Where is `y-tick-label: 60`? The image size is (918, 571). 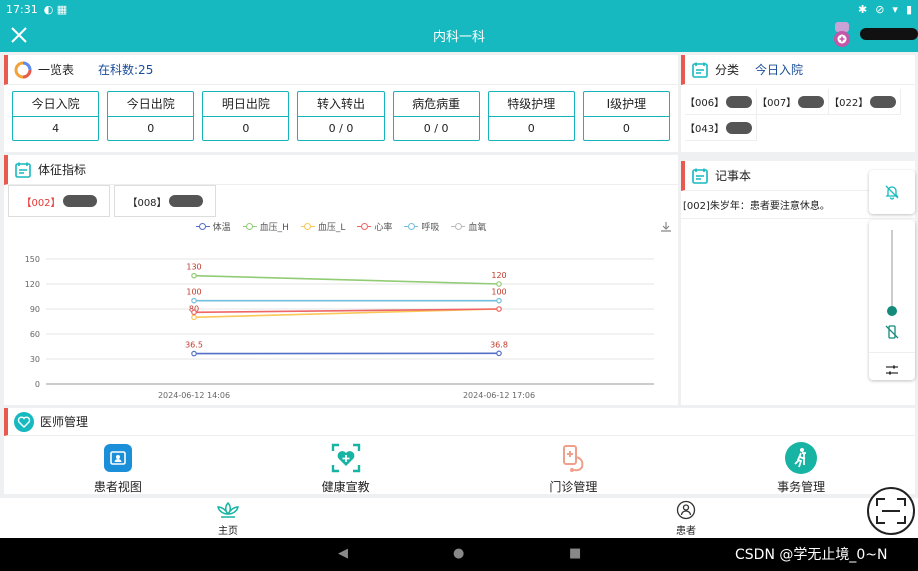 y-tick-label: 60 is located at coordinates (35, 334).